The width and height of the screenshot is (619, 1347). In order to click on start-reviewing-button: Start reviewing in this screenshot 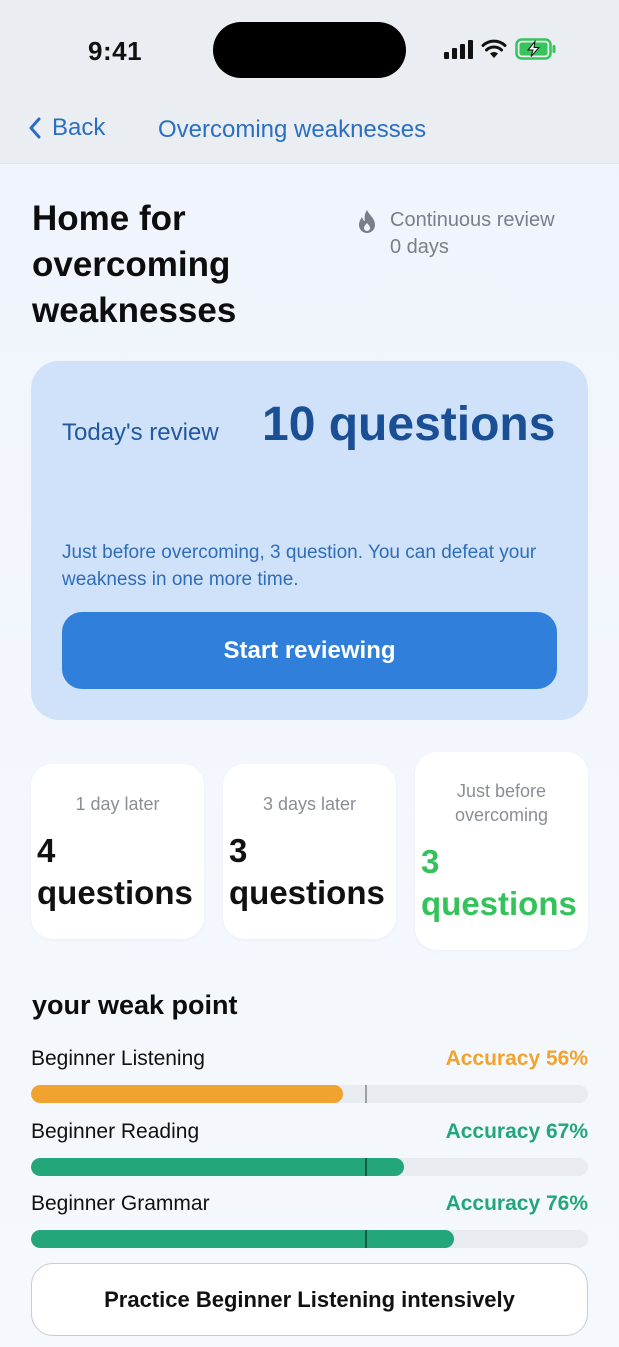, I will do `click(309, 650)`.